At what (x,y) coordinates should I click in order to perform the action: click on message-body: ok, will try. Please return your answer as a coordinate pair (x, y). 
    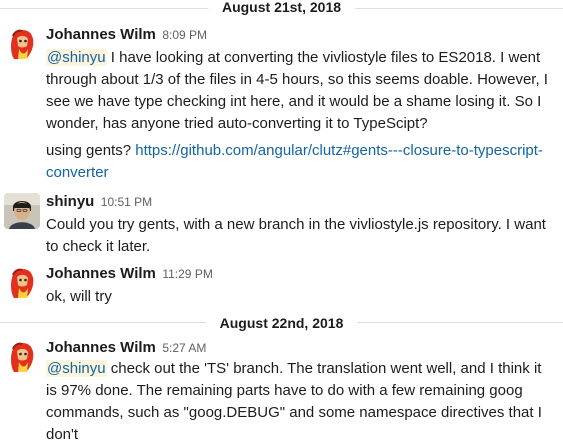
    Looking at the image, I should click on (79, 296).